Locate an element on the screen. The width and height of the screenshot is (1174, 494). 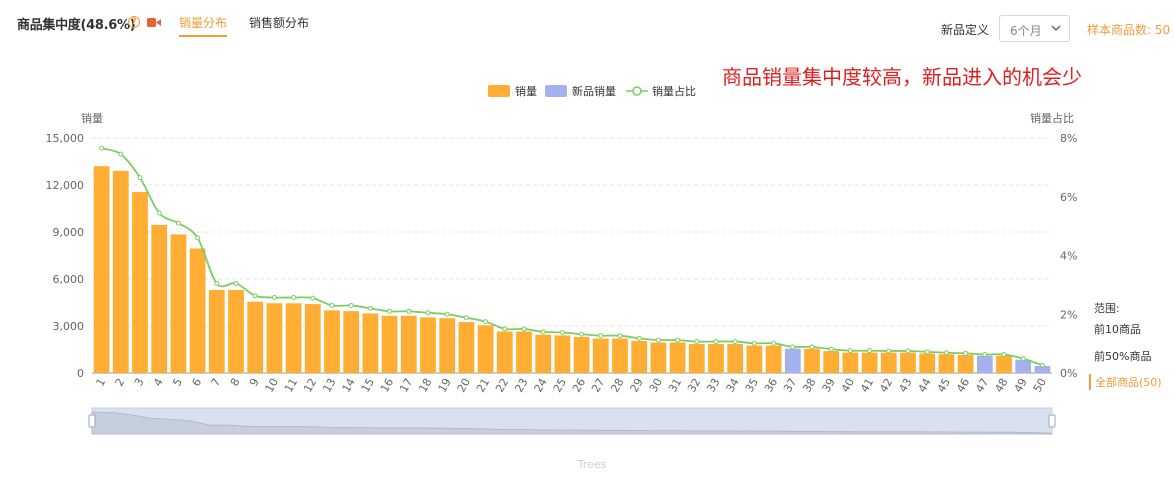
x-tick-label: 37 is located at coordinates (790, 385).